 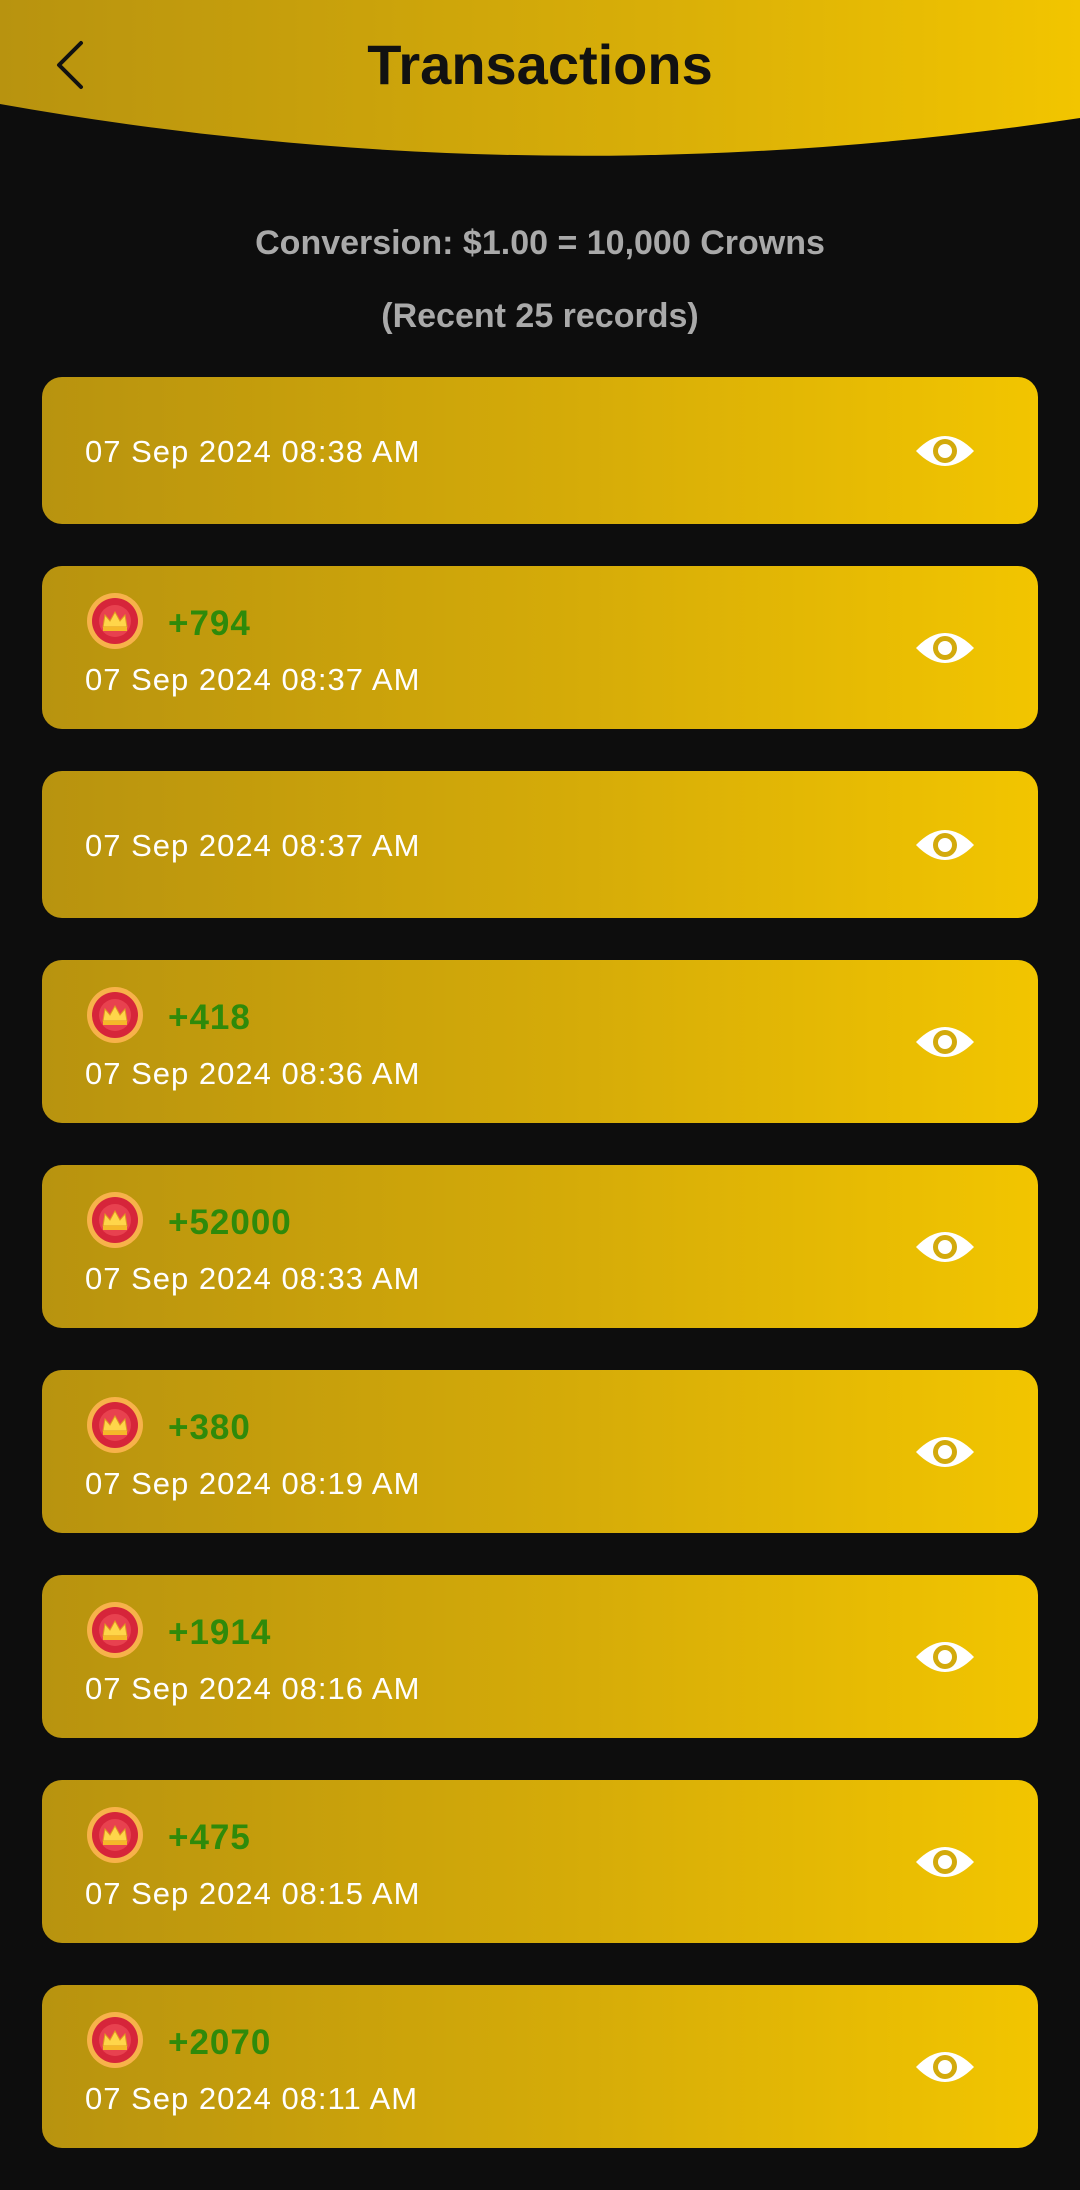 What do you see at coordinates (540, 450) in the screenshot?
I see `transaction-card: 07 Sep 2024 08:38 AM` at bounding box center [540, 450].